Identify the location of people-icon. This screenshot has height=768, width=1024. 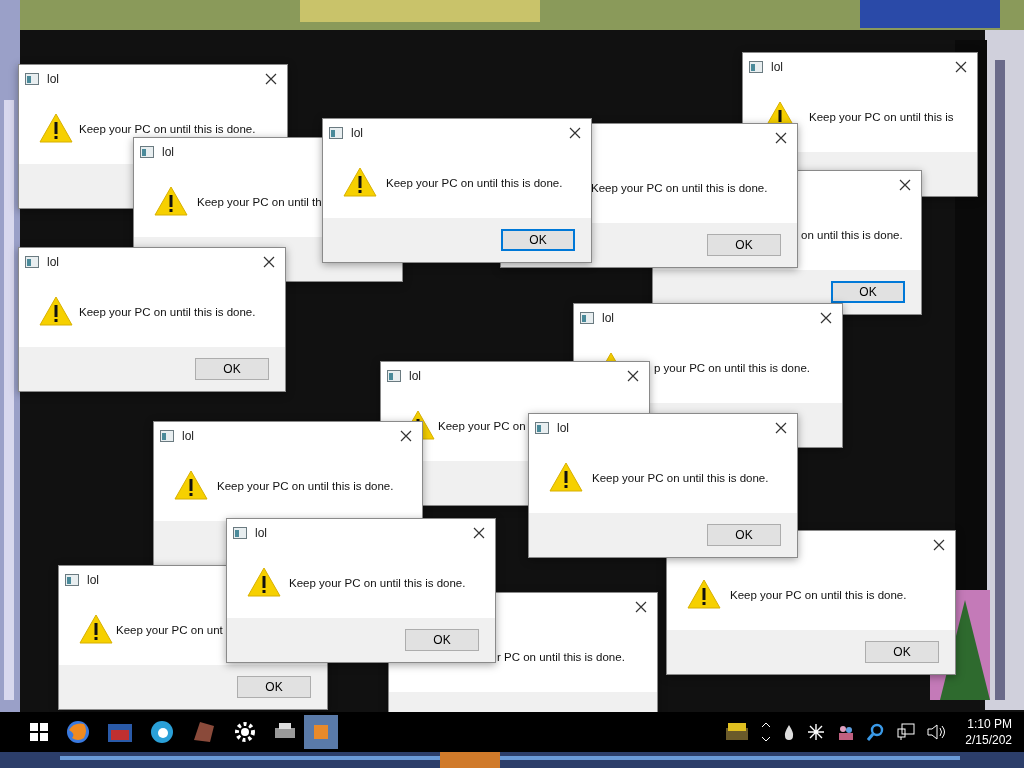
(846, 732).